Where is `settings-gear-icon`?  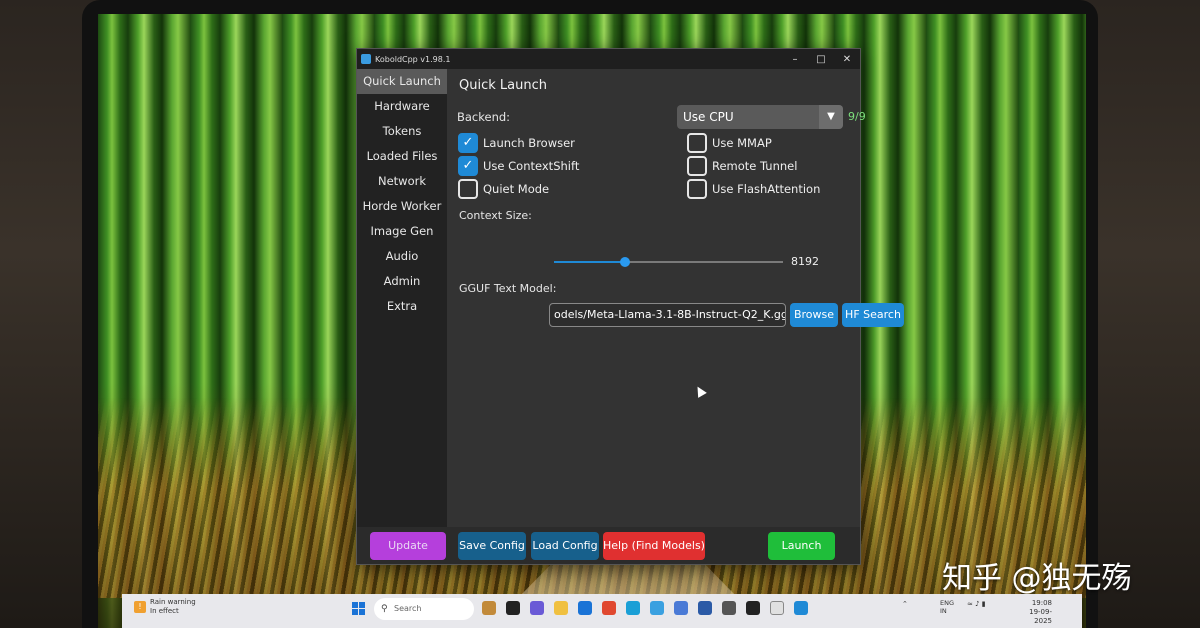
settings-gear-icon is located at coordinates (729, 608).